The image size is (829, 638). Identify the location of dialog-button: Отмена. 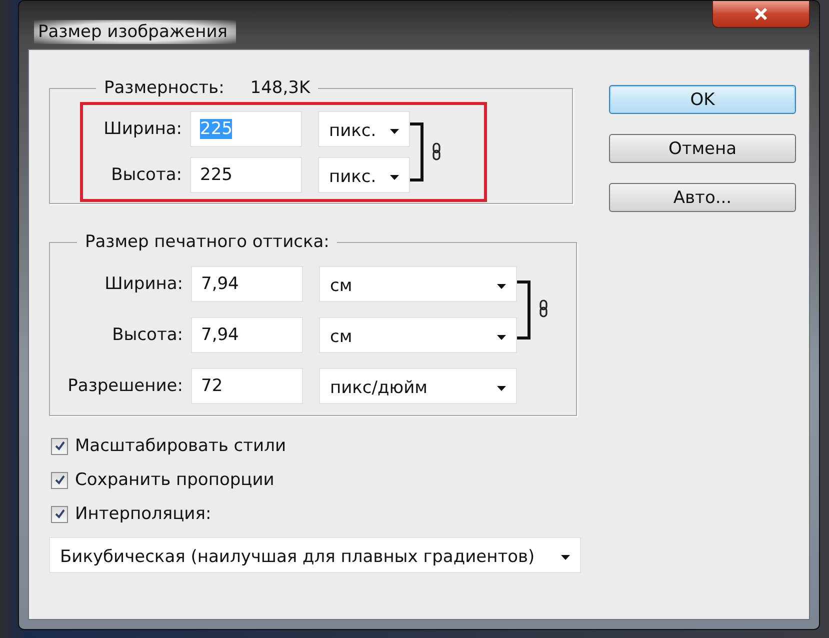
(702, 148).